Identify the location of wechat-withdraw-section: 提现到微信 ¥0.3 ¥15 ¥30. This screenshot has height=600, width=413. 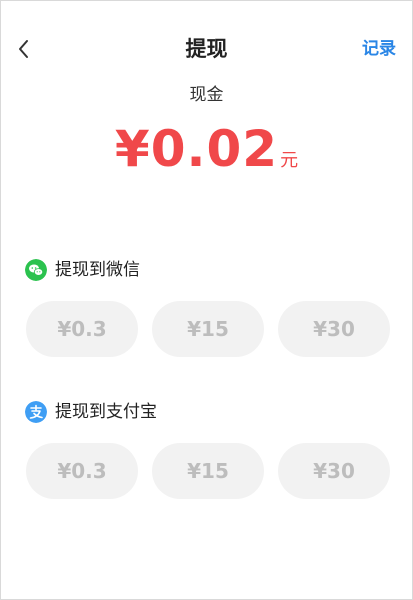
(210, 307).